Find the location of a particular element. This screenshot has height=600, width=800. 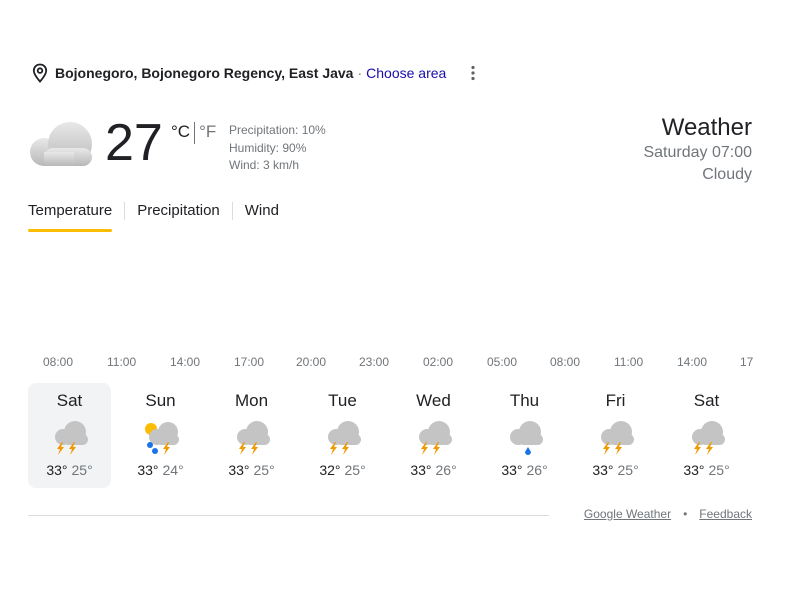

rain-cloud-icon is located at coordinates (526, 438).